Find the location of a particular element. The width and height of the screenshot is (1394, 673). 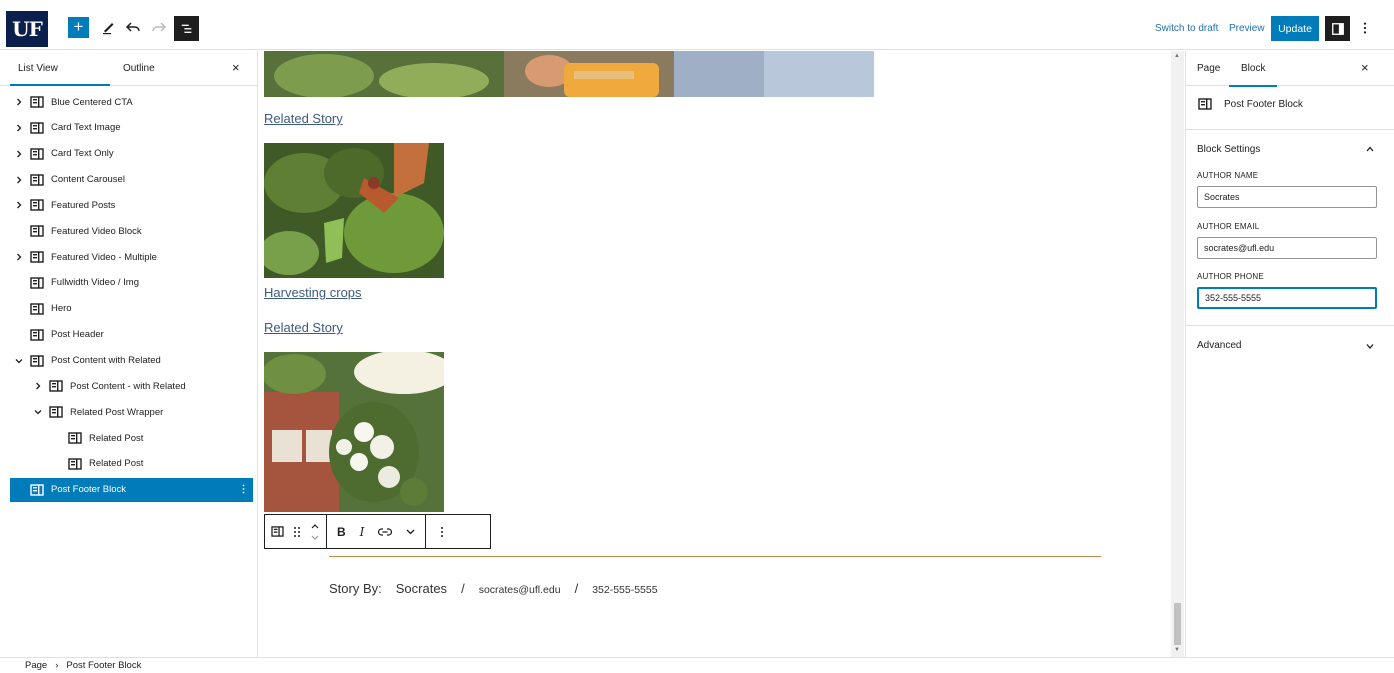

harvesting-crops-link: Harvesting crops is located at coordinates (313, 292).